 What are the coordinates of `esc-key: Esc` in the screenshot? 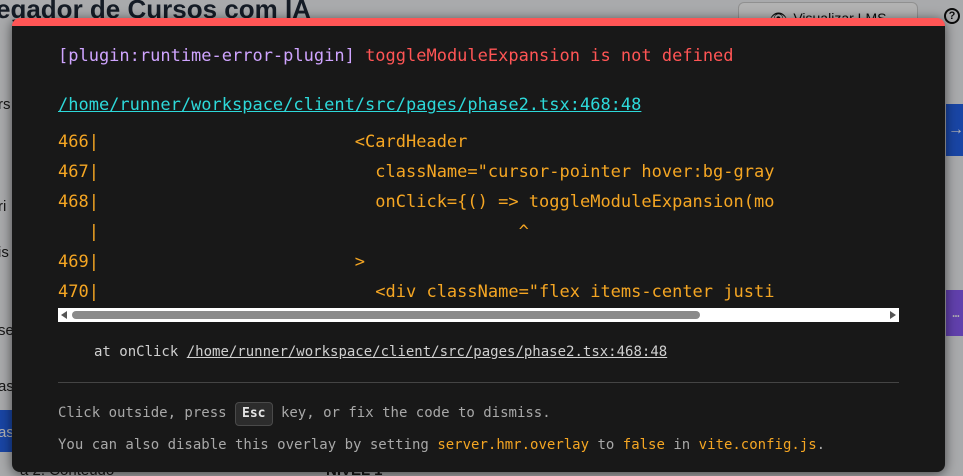 It's located at (254, 414).